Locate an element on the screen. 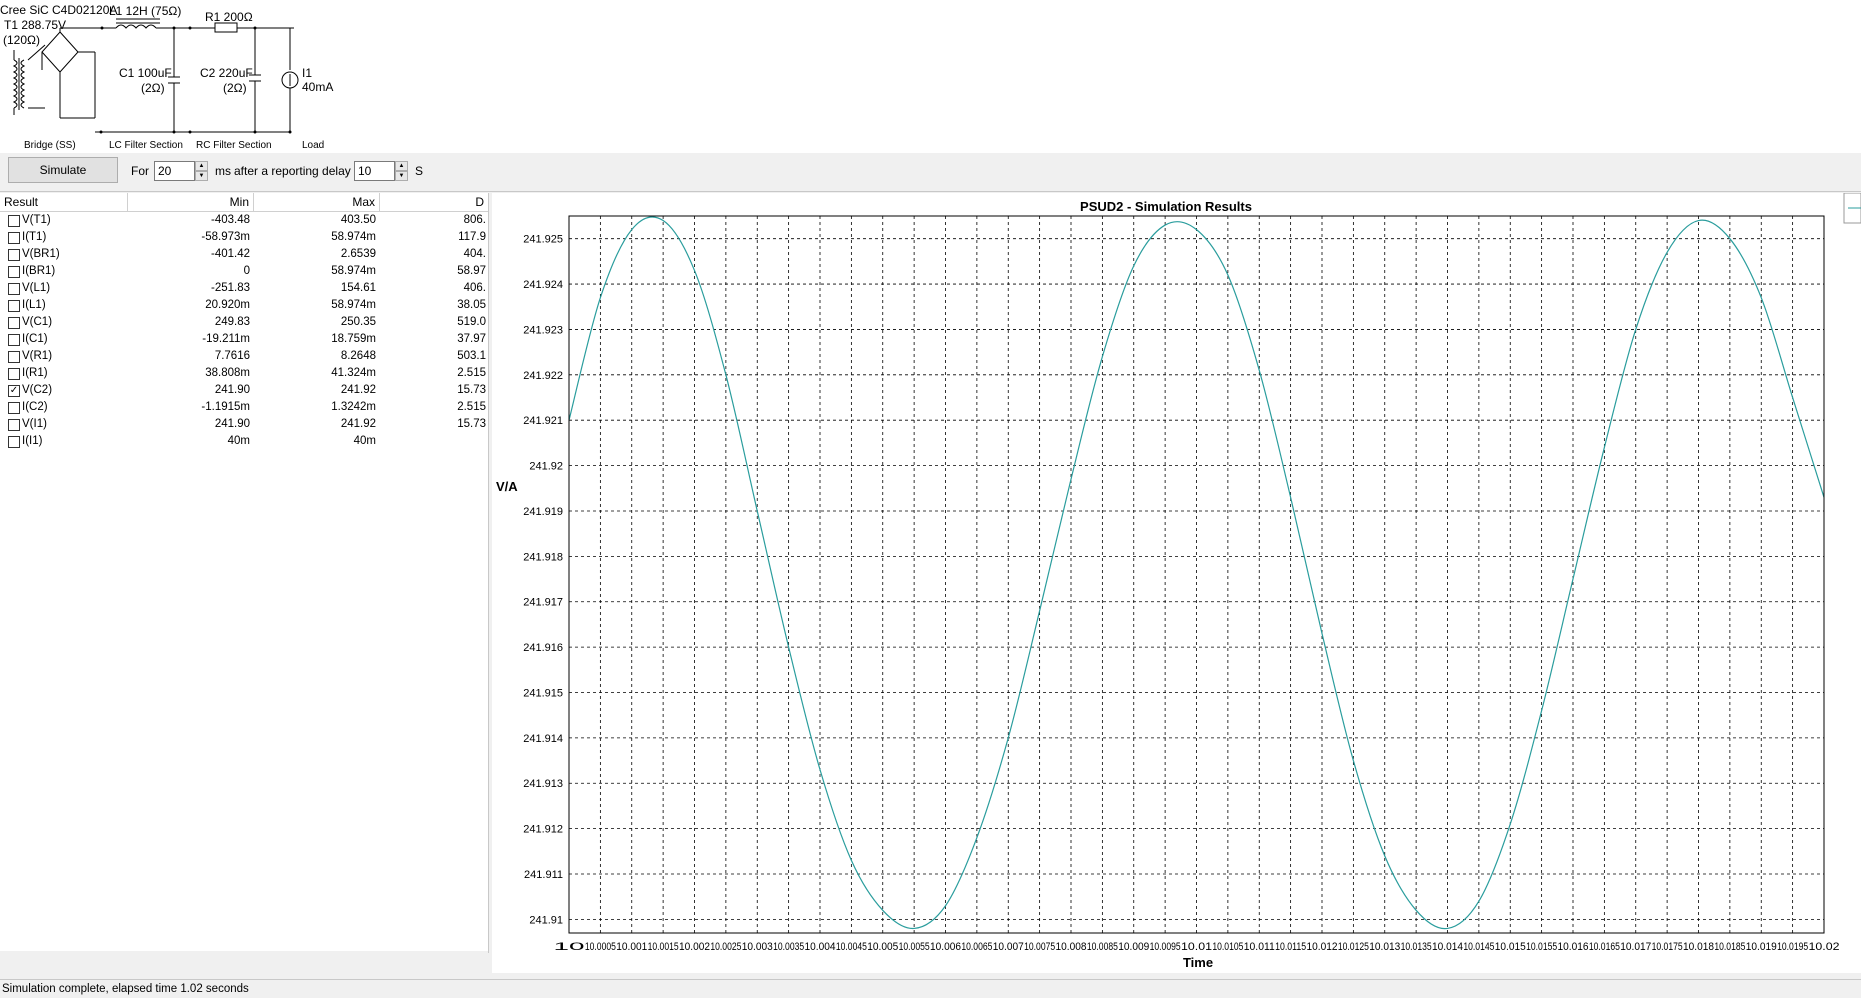  result-name: I(R1) is located at coordinates (35, 373).